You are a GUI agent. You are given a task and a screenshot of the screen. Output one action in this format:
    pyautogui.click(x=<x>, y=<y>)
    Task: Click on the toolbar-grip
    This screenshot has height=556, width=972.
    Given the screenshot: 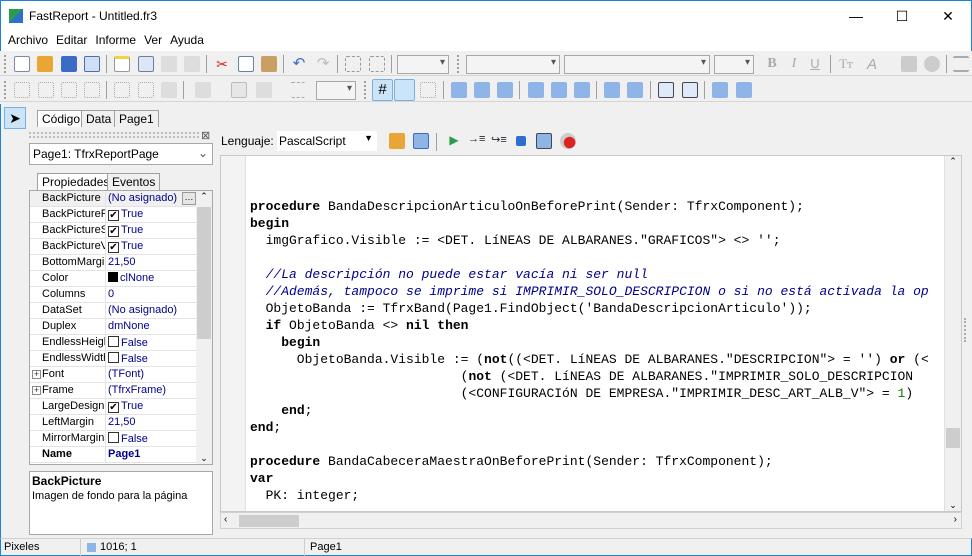 What is the action you would take?
    pyautogui.click(x=5, y=64)
    